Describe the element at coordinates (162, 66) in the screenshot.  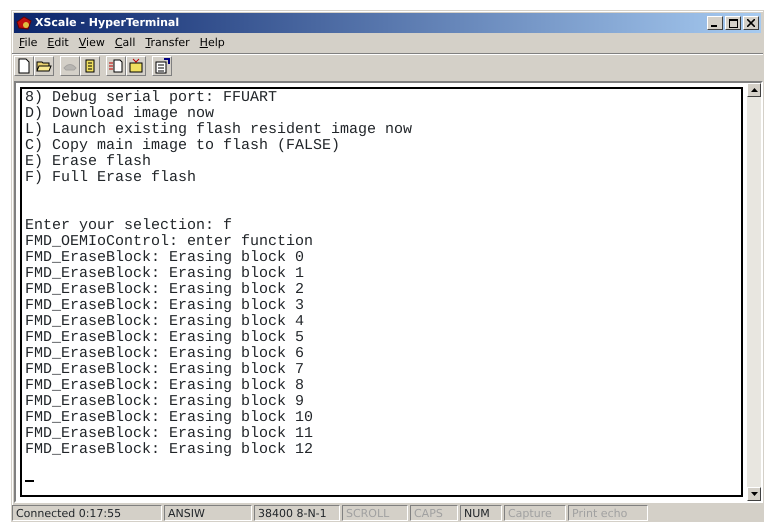
I see `properties-icon` at that location.